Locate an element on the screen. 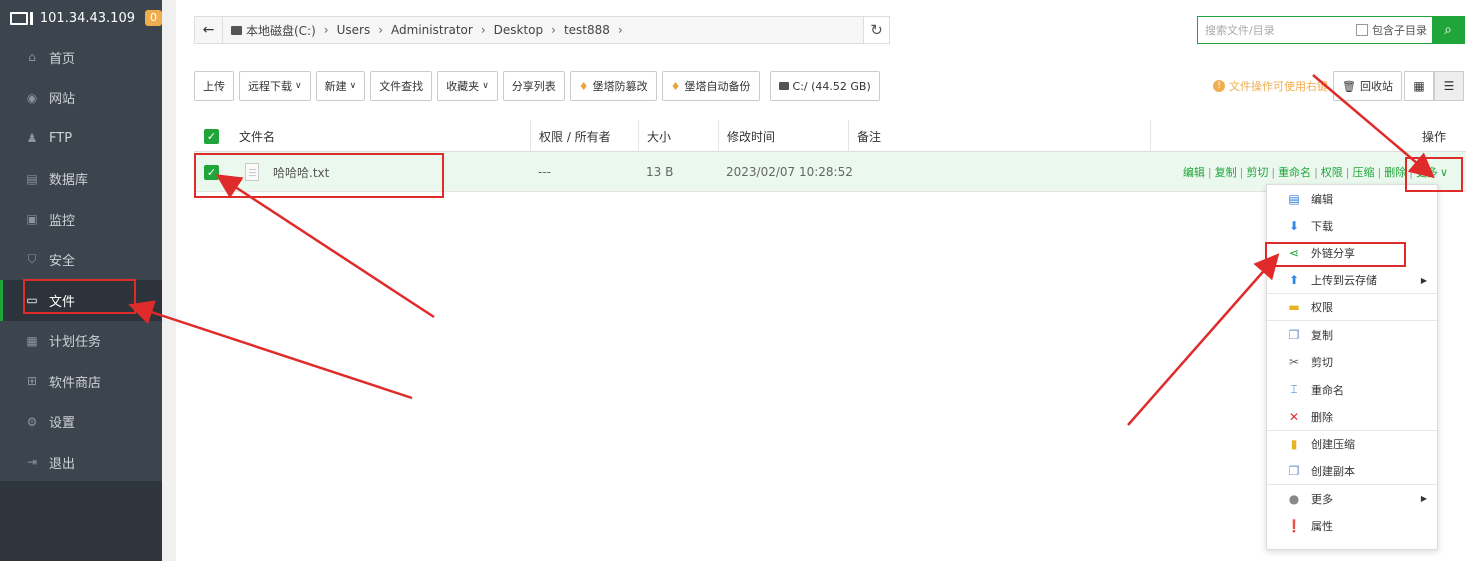 The width and height of the screenshot is (1478, 561). notification-badge: 0 is located at coordinates (153, 18).